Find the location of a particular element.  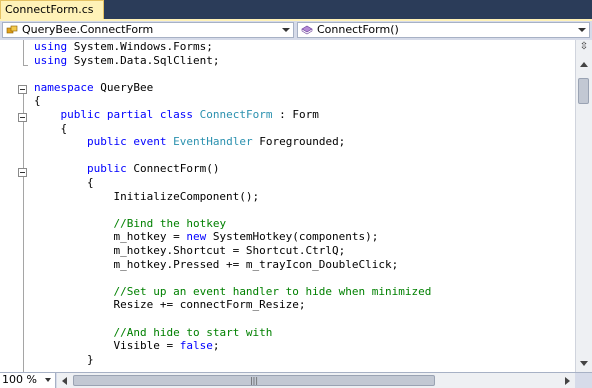

horizontal-scroll-thumb: ||| is located at coordinates (254, 380).